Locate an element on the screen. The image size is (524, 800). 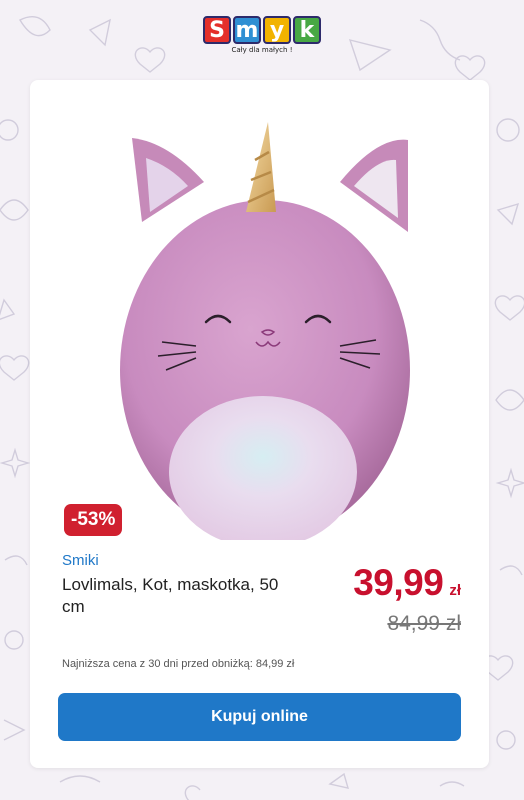
logo-letter-s: S is located at coordinates (217, 30).